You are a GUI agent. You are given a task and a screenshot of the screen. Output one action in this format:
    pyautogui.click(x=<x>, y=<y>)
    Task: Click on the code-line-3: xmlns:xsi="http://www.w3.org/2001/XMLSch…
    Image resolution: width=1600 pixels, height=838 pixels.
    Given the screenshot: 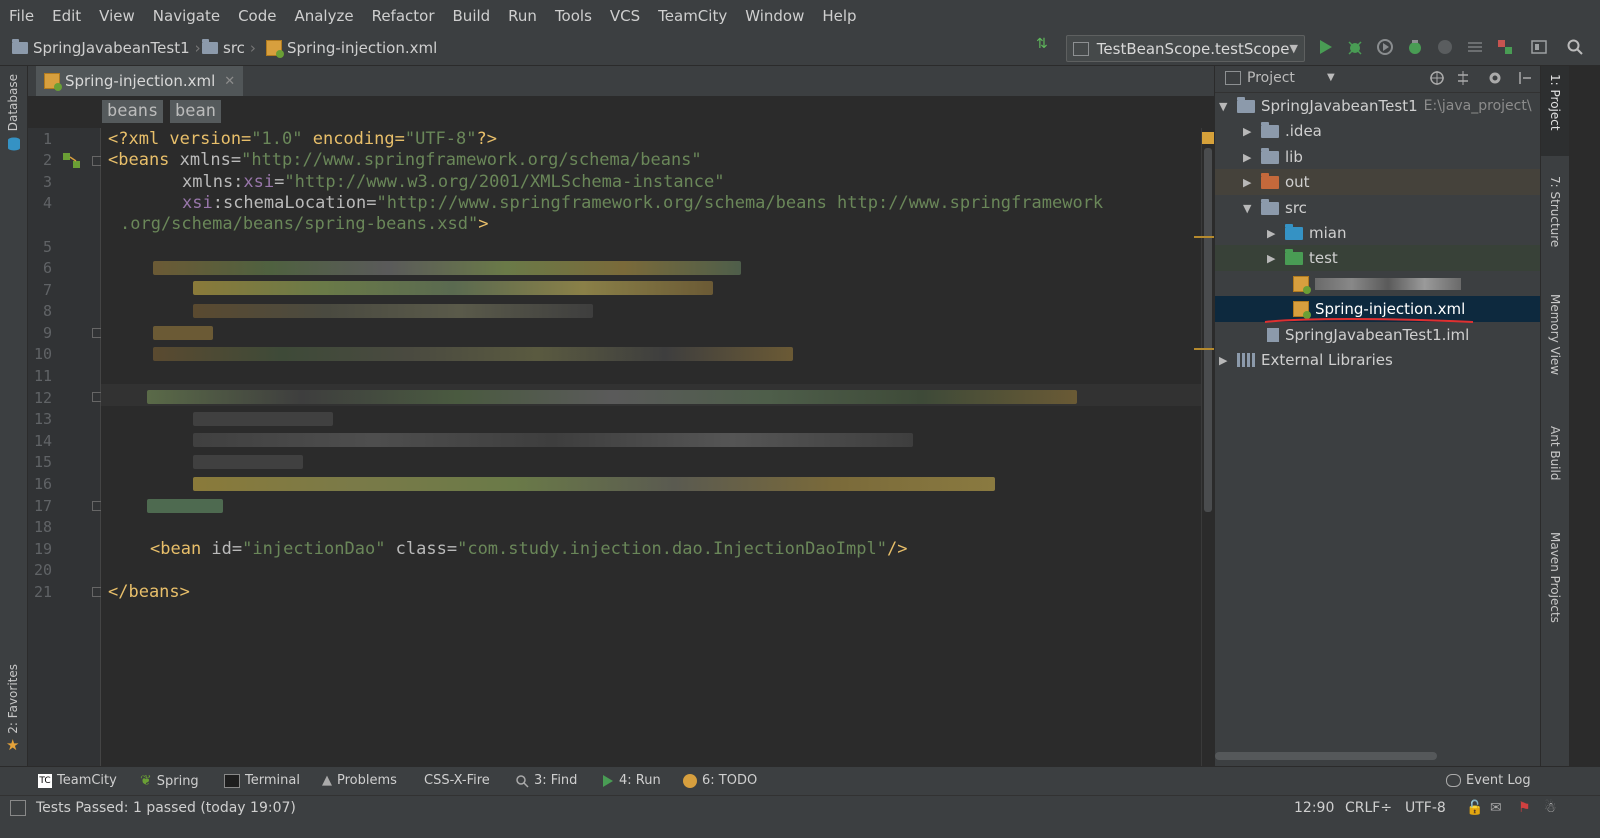 What is the action you would take?
    pyautogui.click(x=453, y=182)
    